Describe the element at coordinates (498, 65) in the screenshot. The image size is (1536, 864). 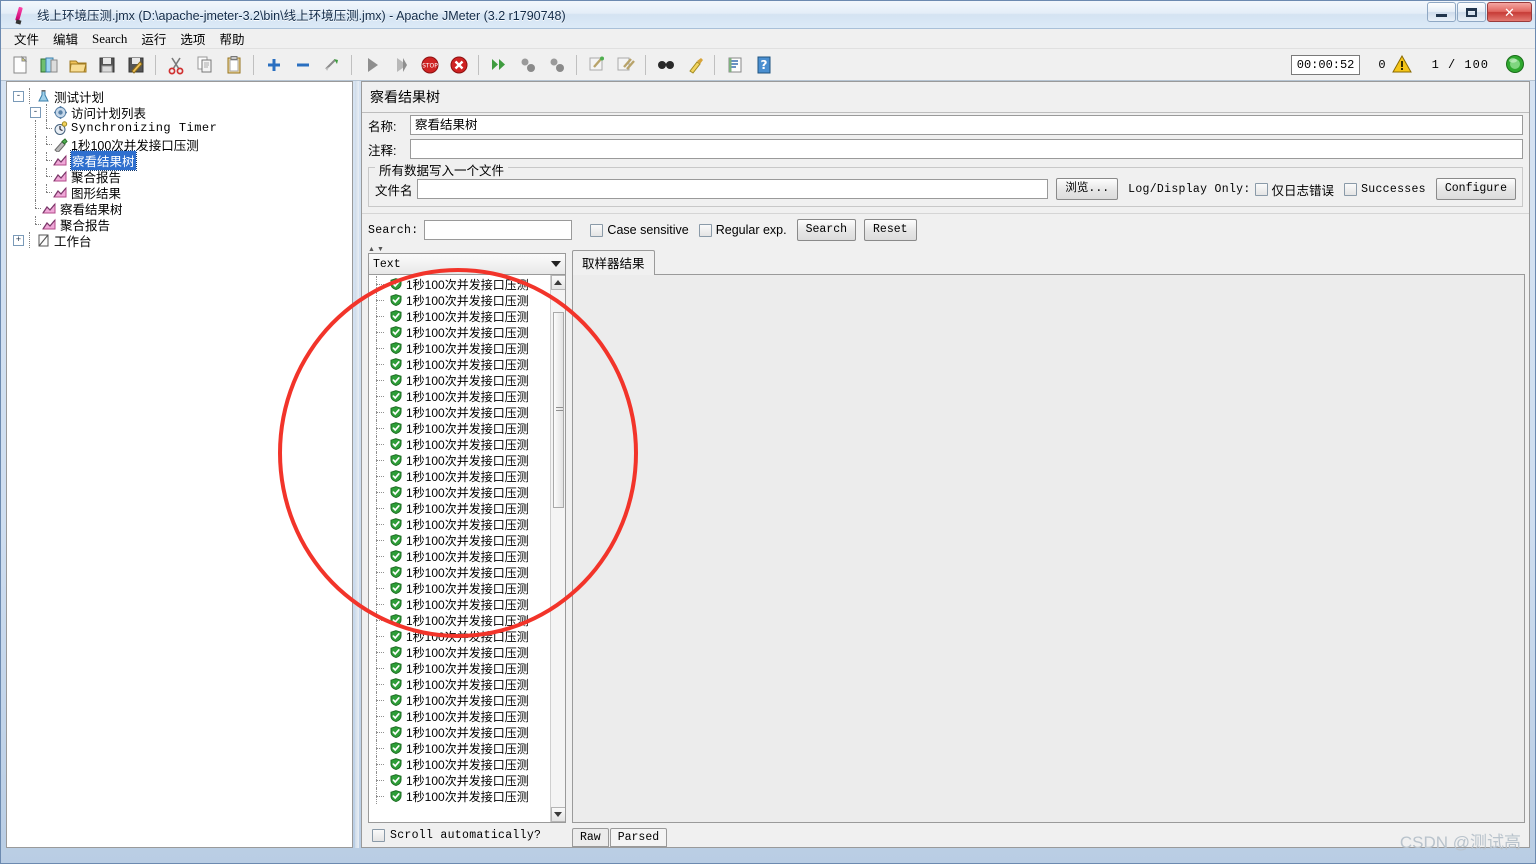
I see `remote-start-all-icon` at that location.